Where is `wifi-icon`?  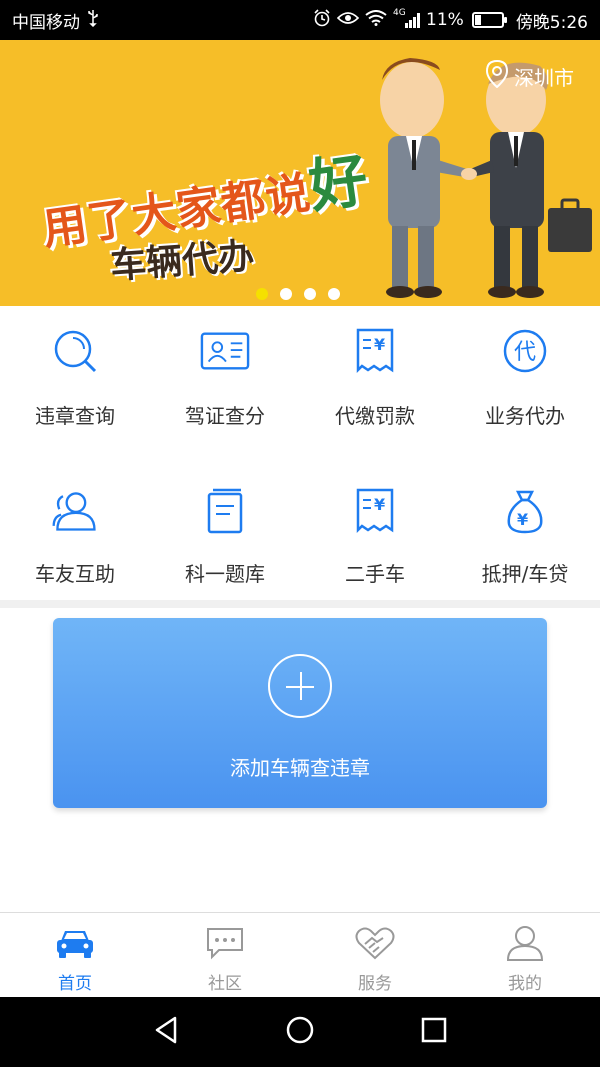
wifi-icon is located at coordinates (376, 20).